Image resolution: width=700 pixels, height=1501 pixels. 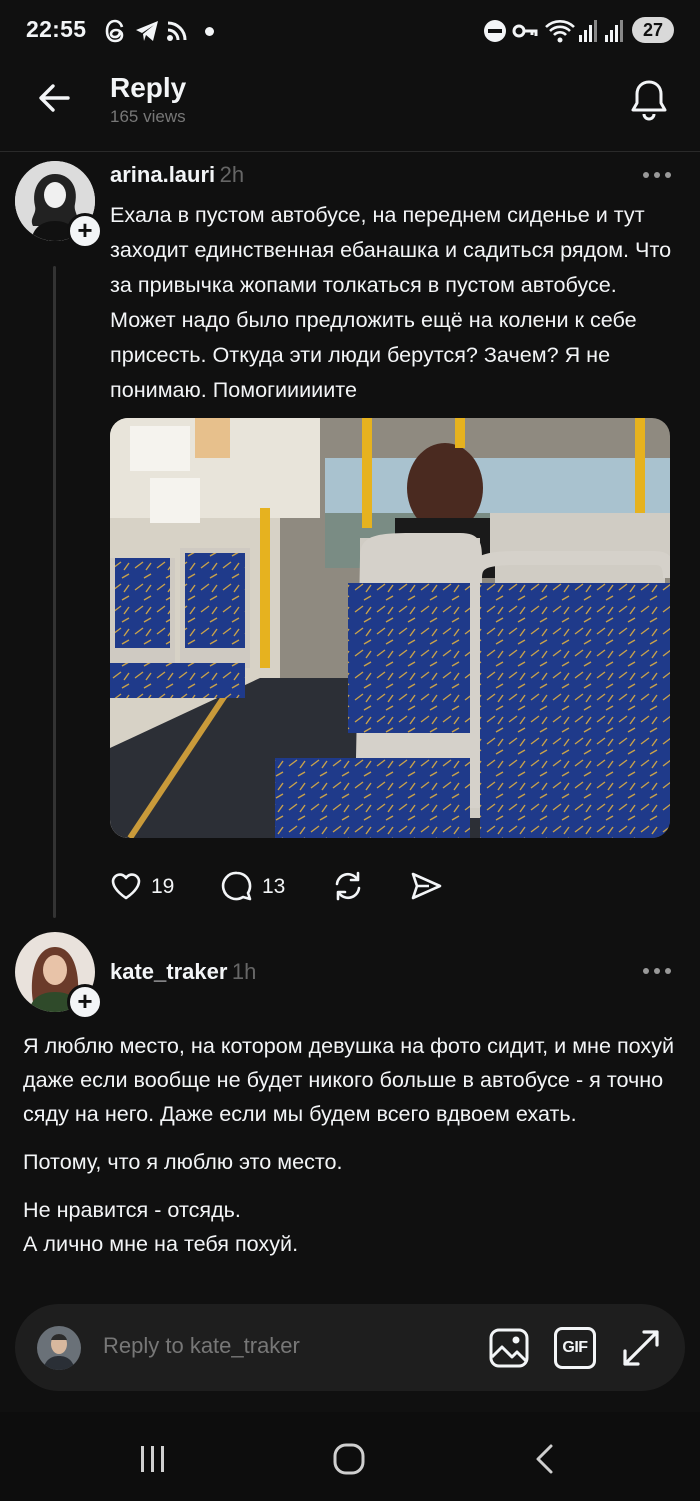 I want to click on reply-username: kate_traker, so click(x=168, y=971).